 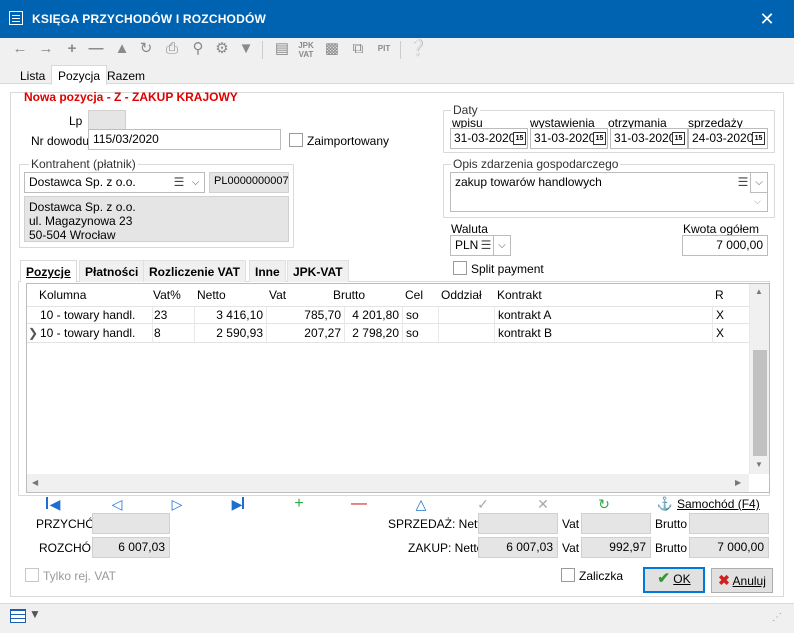 What do you see at coordinates (483, 504) in the screenshot?
I see `post-record-icon: ✓` at bounding box center [483, 504].